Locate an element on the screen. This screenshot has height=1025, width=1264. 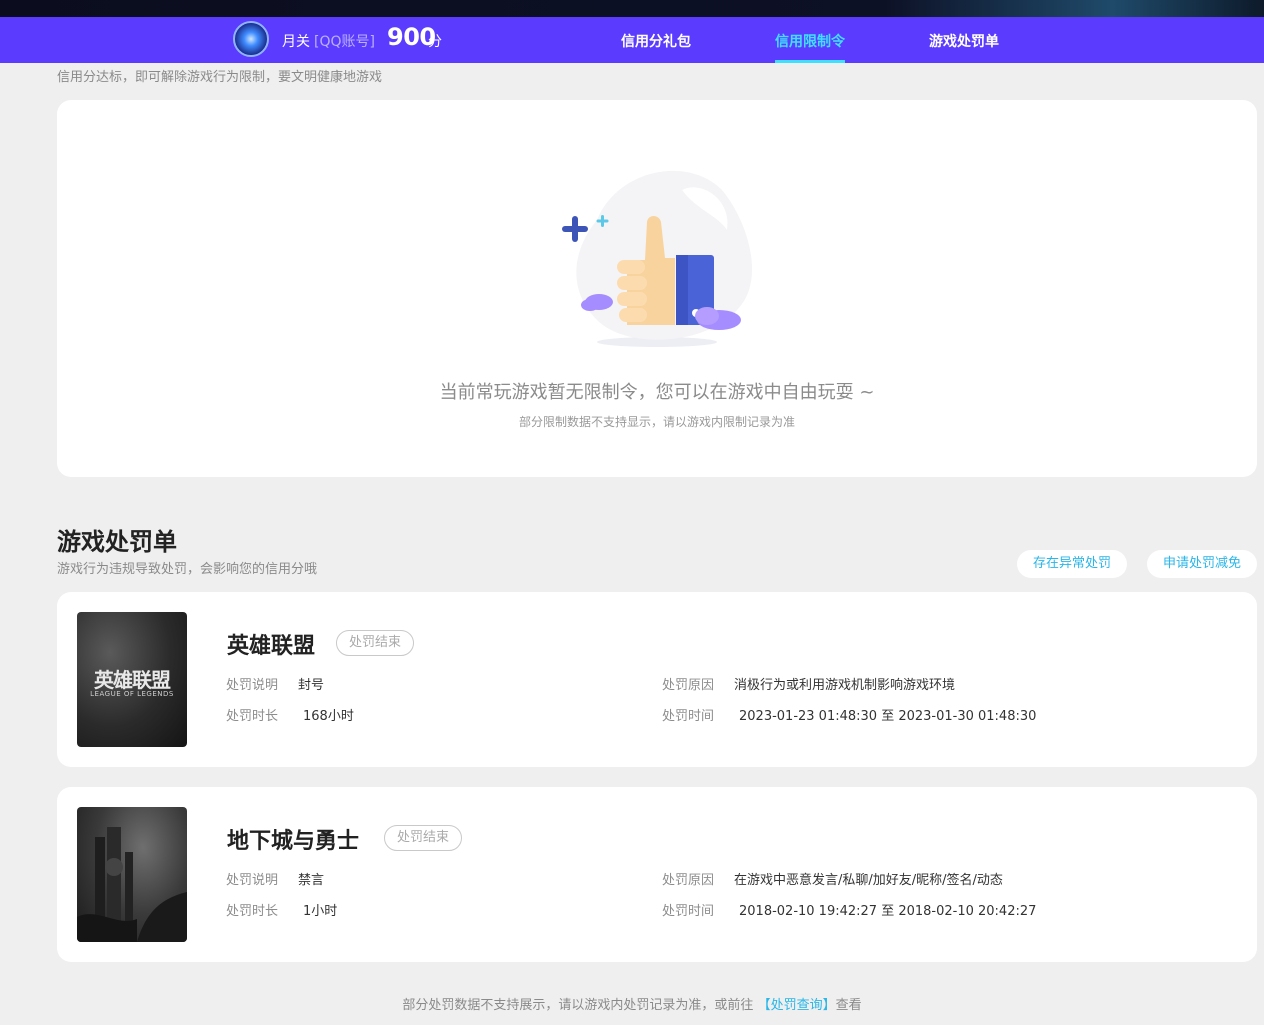
credit-score-unit: 分 is located at coordinates (435, 42).